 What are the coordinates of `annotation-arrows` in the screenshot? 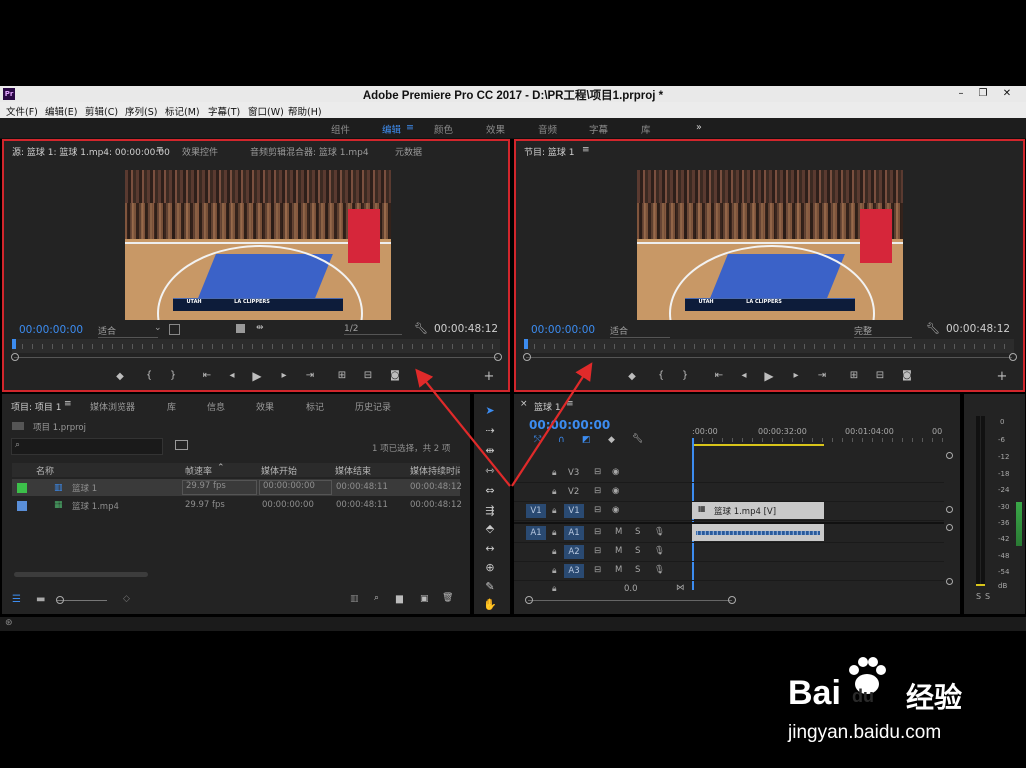 It's located at (504, 424).